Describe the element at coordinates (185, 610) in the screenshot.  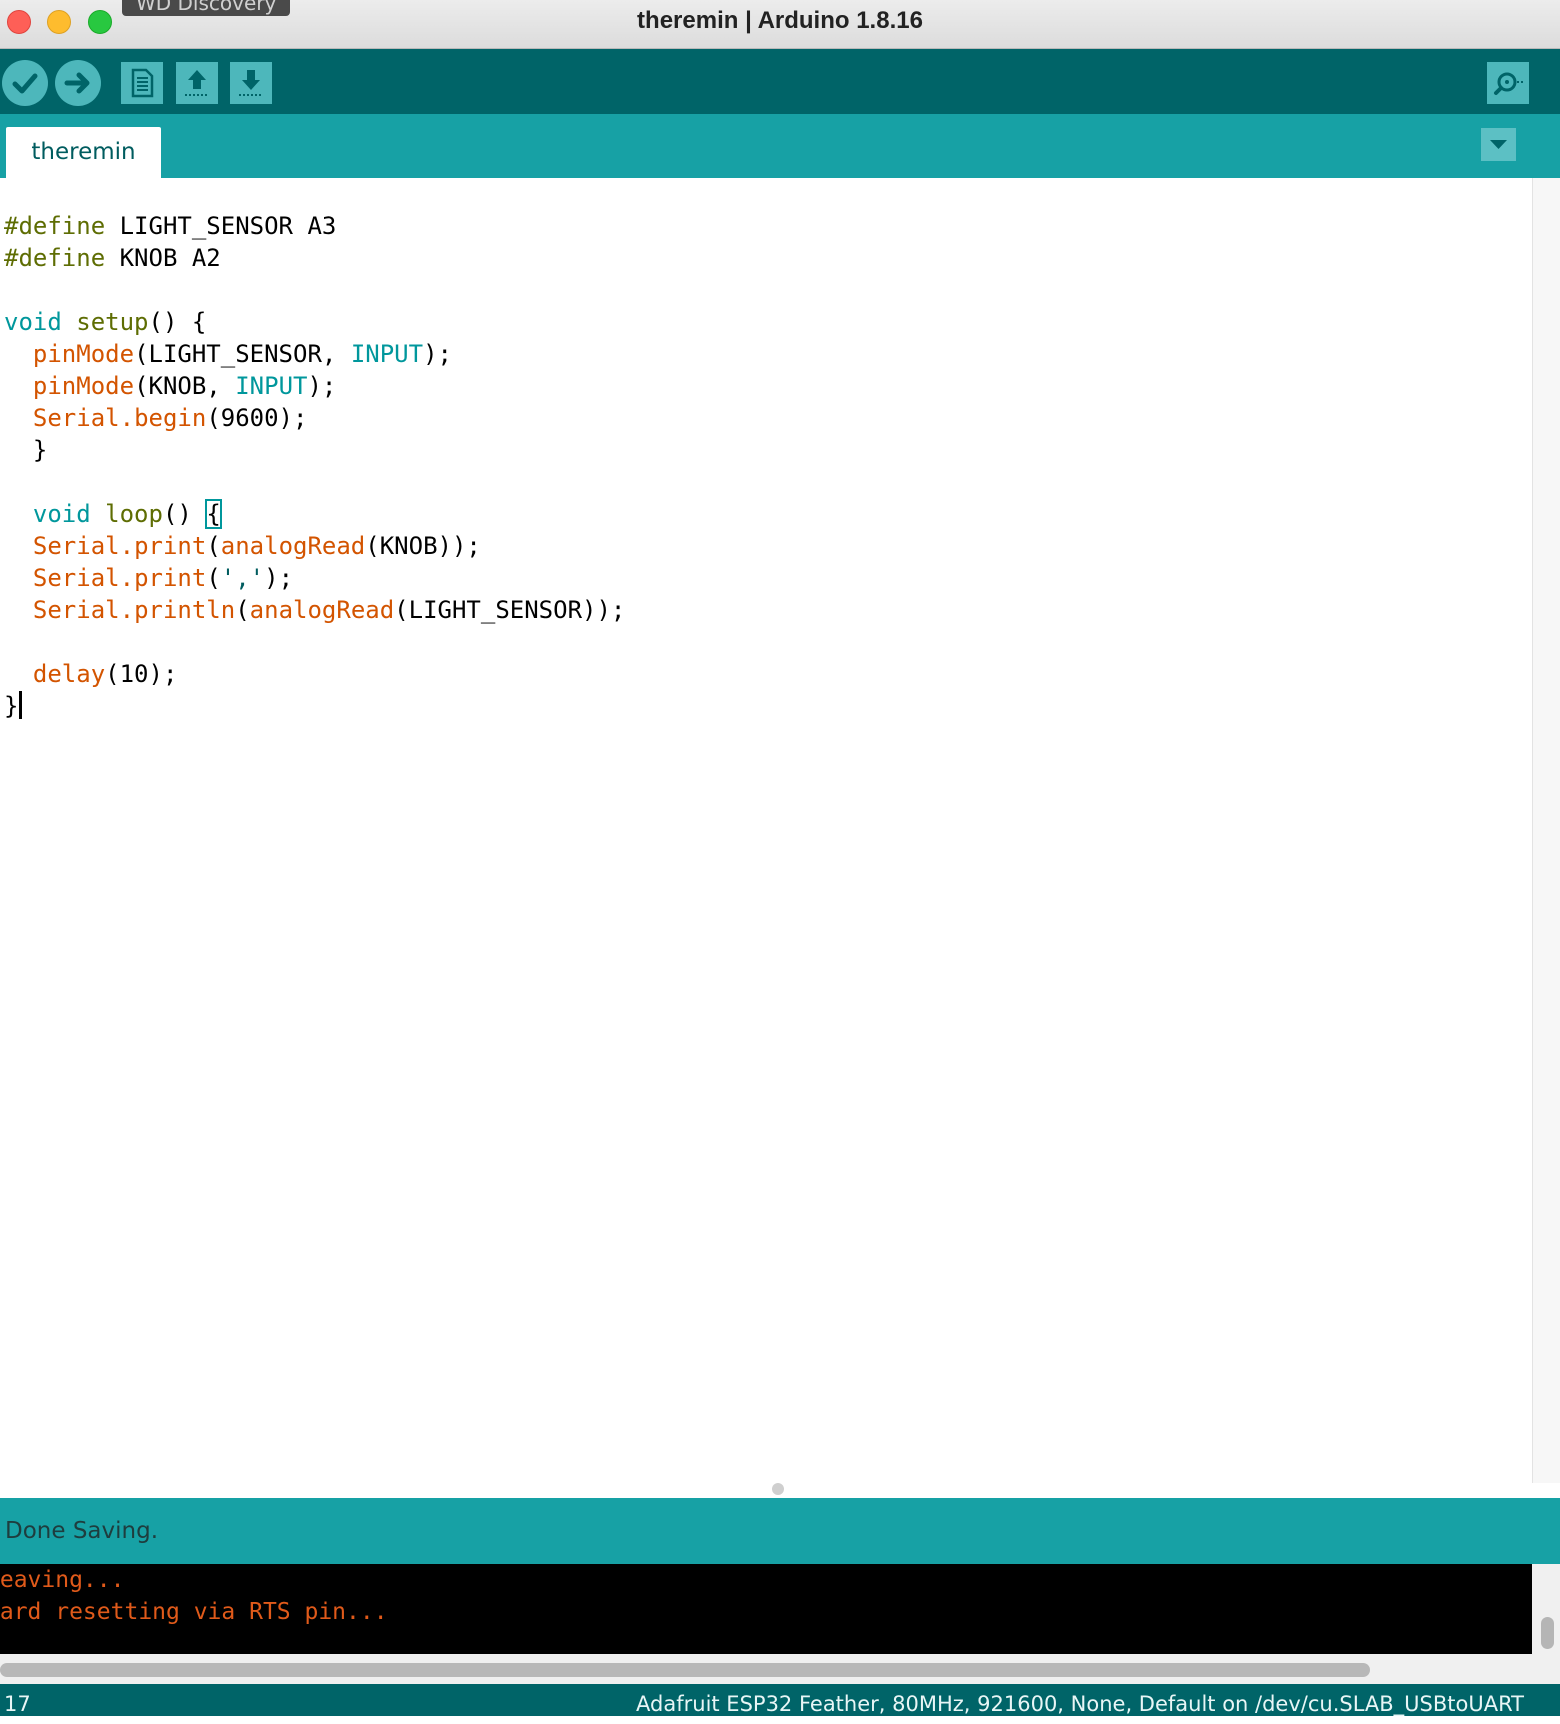
I see `code-token: println` at that location.